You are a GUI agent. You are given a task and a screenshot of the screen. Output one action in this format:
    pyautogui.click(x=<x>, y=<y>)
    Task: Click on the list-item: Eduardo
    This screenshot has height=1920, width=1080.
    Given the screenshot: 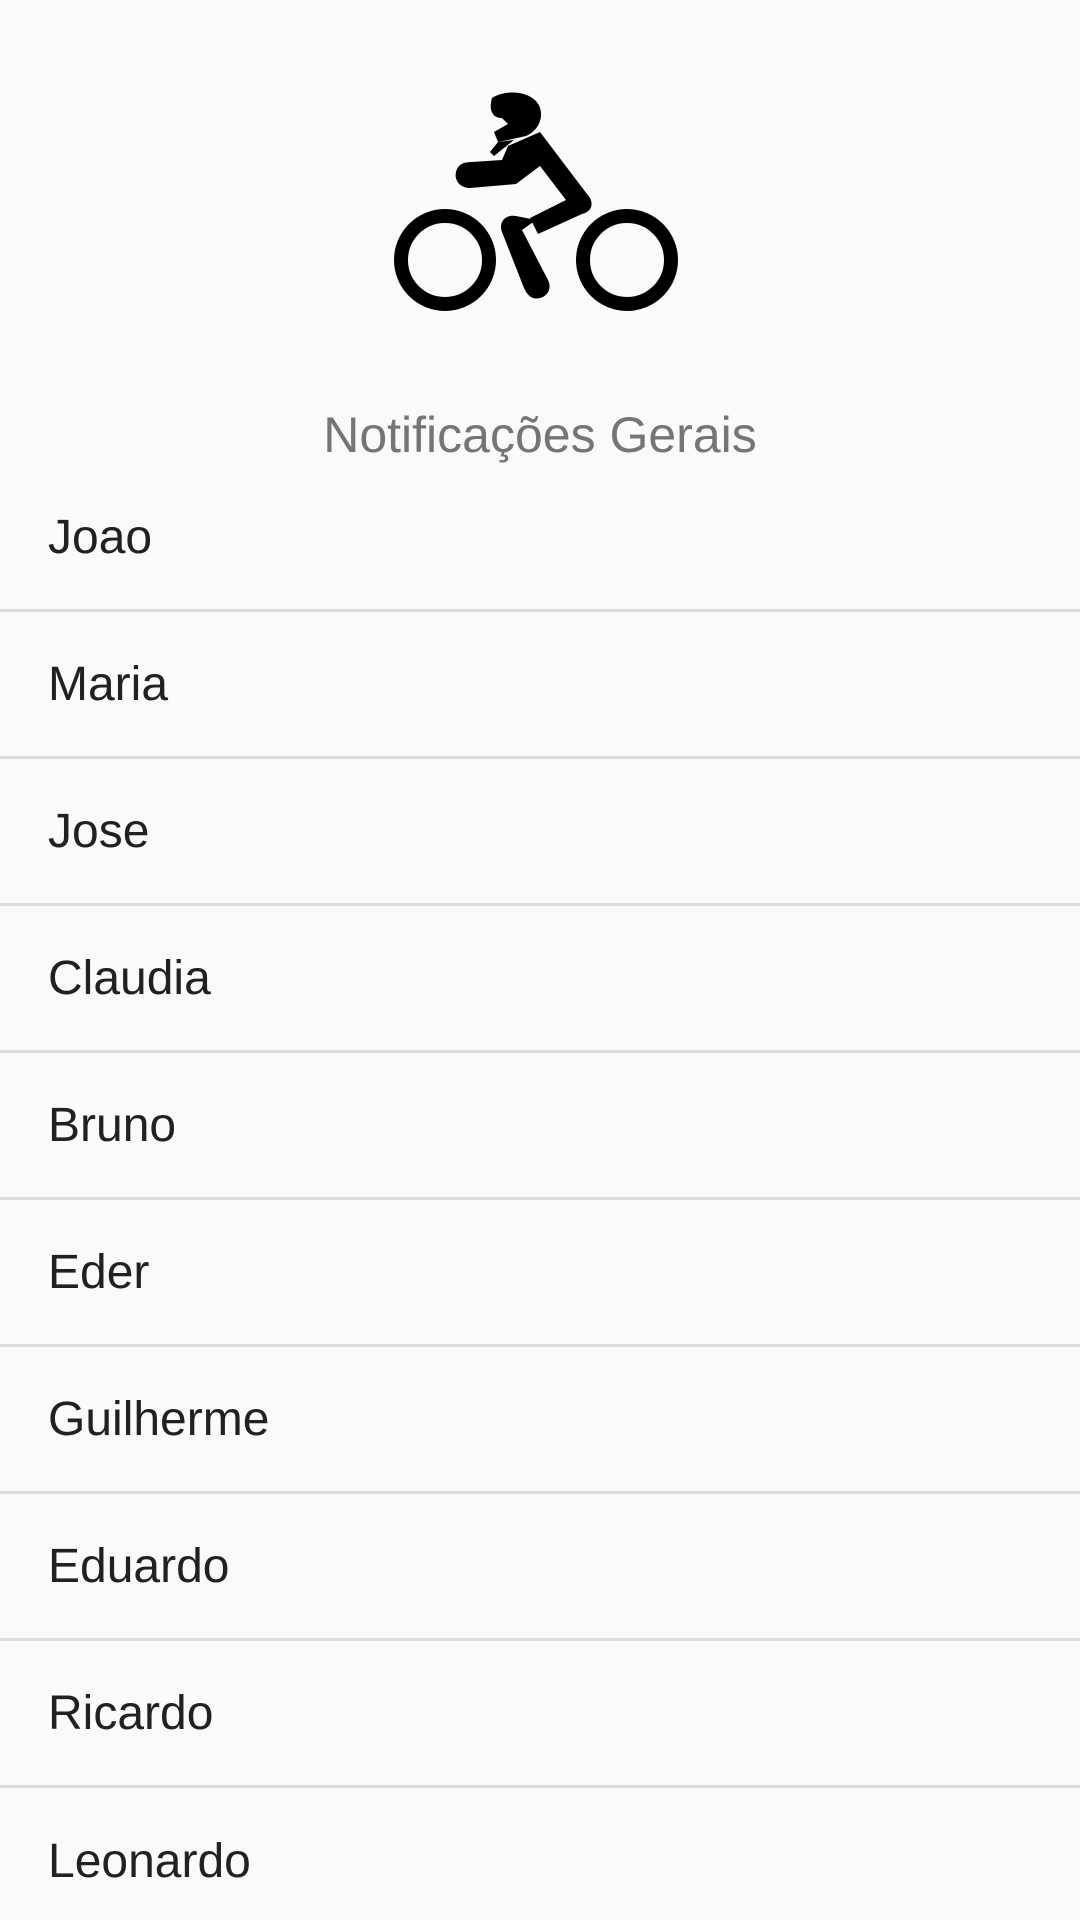 What is the action you would take?
    pyautogui.click(x=540, y=1567)
    